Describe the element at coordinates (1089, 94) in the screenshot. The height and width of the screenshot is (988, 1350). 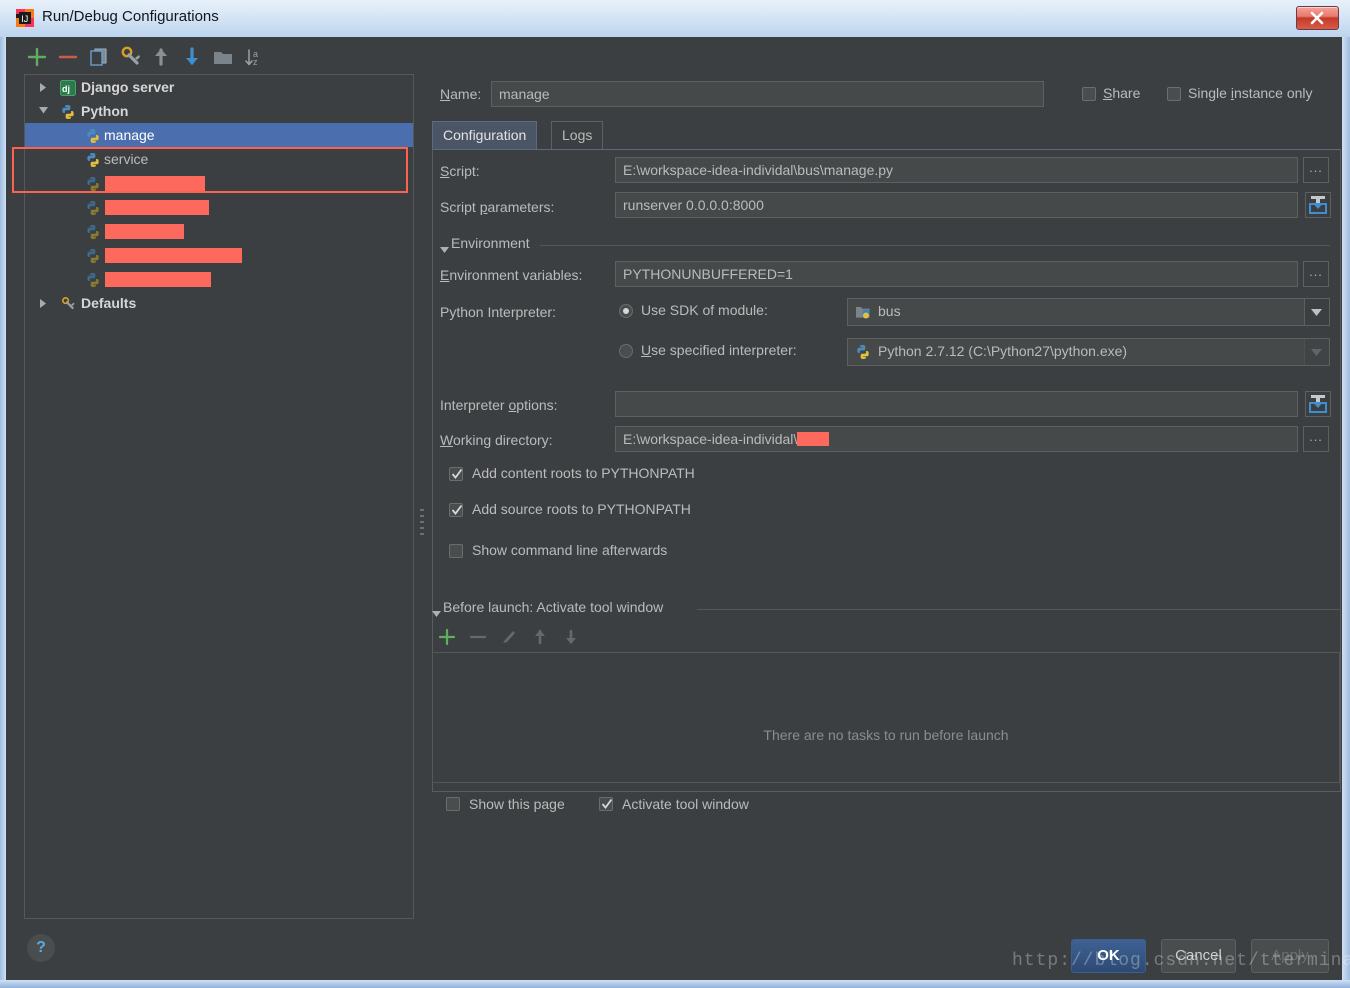
I see `share-checkbox` at that location.